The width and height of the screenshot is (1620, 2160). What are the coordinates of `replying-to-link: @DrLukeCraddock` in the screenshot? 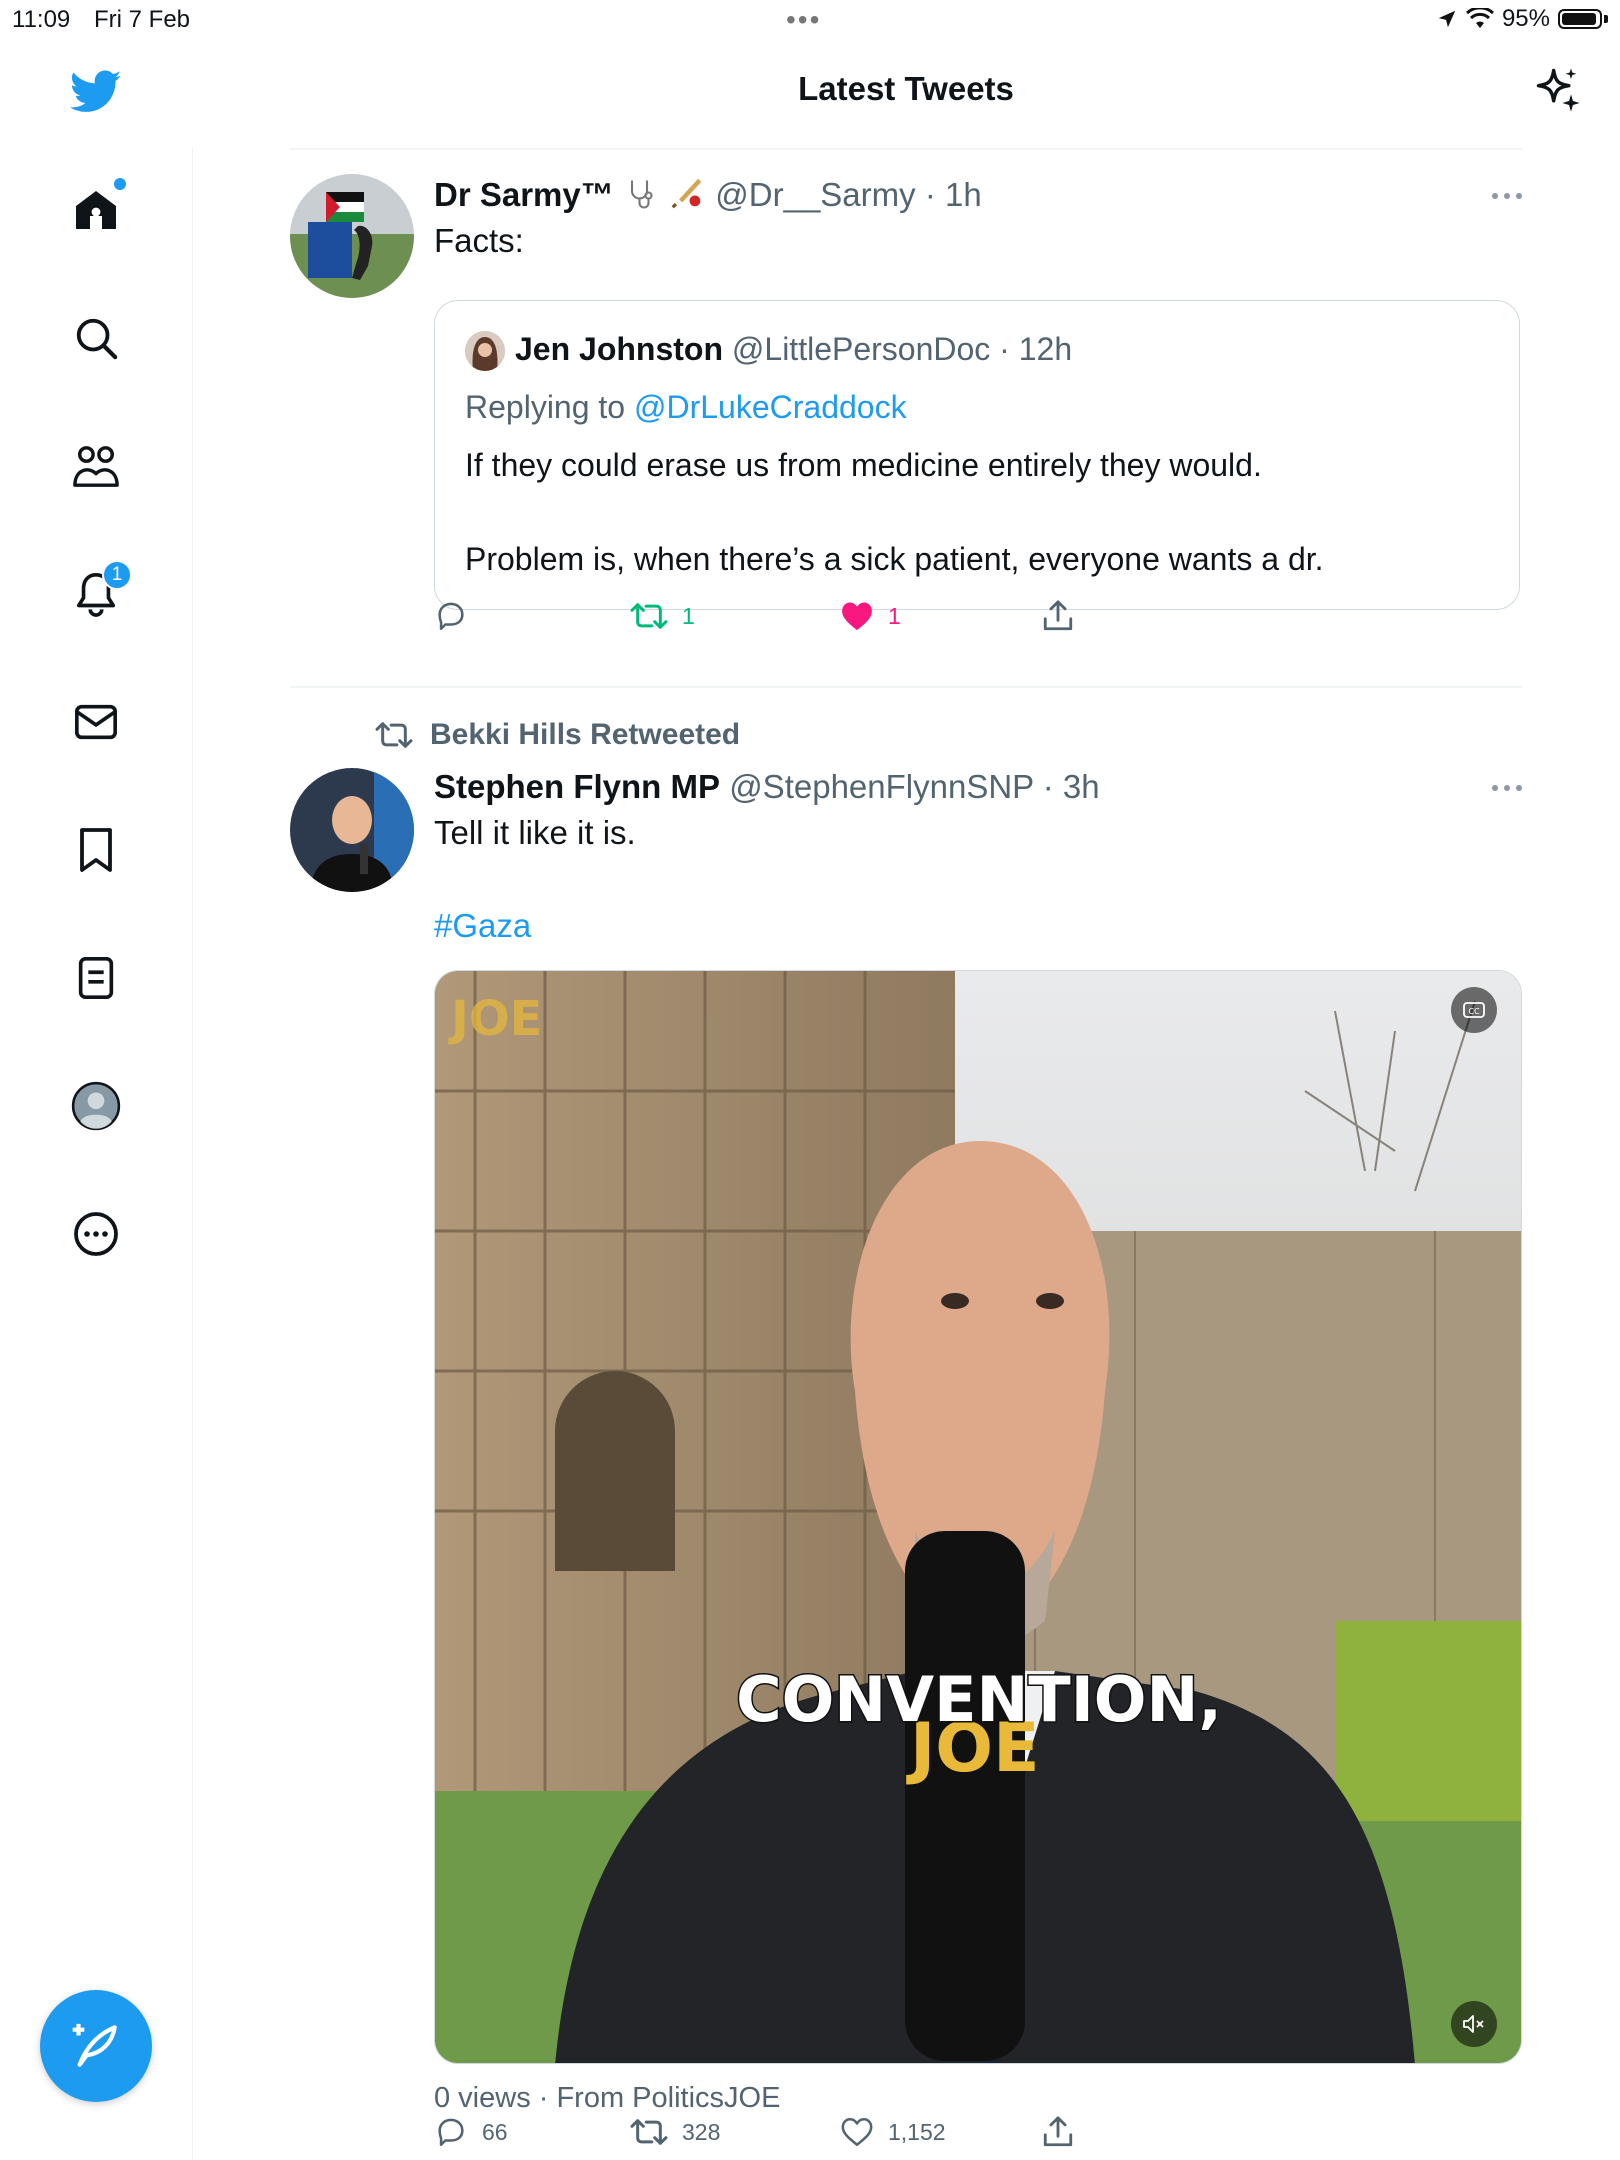 It's located at (770, 407).